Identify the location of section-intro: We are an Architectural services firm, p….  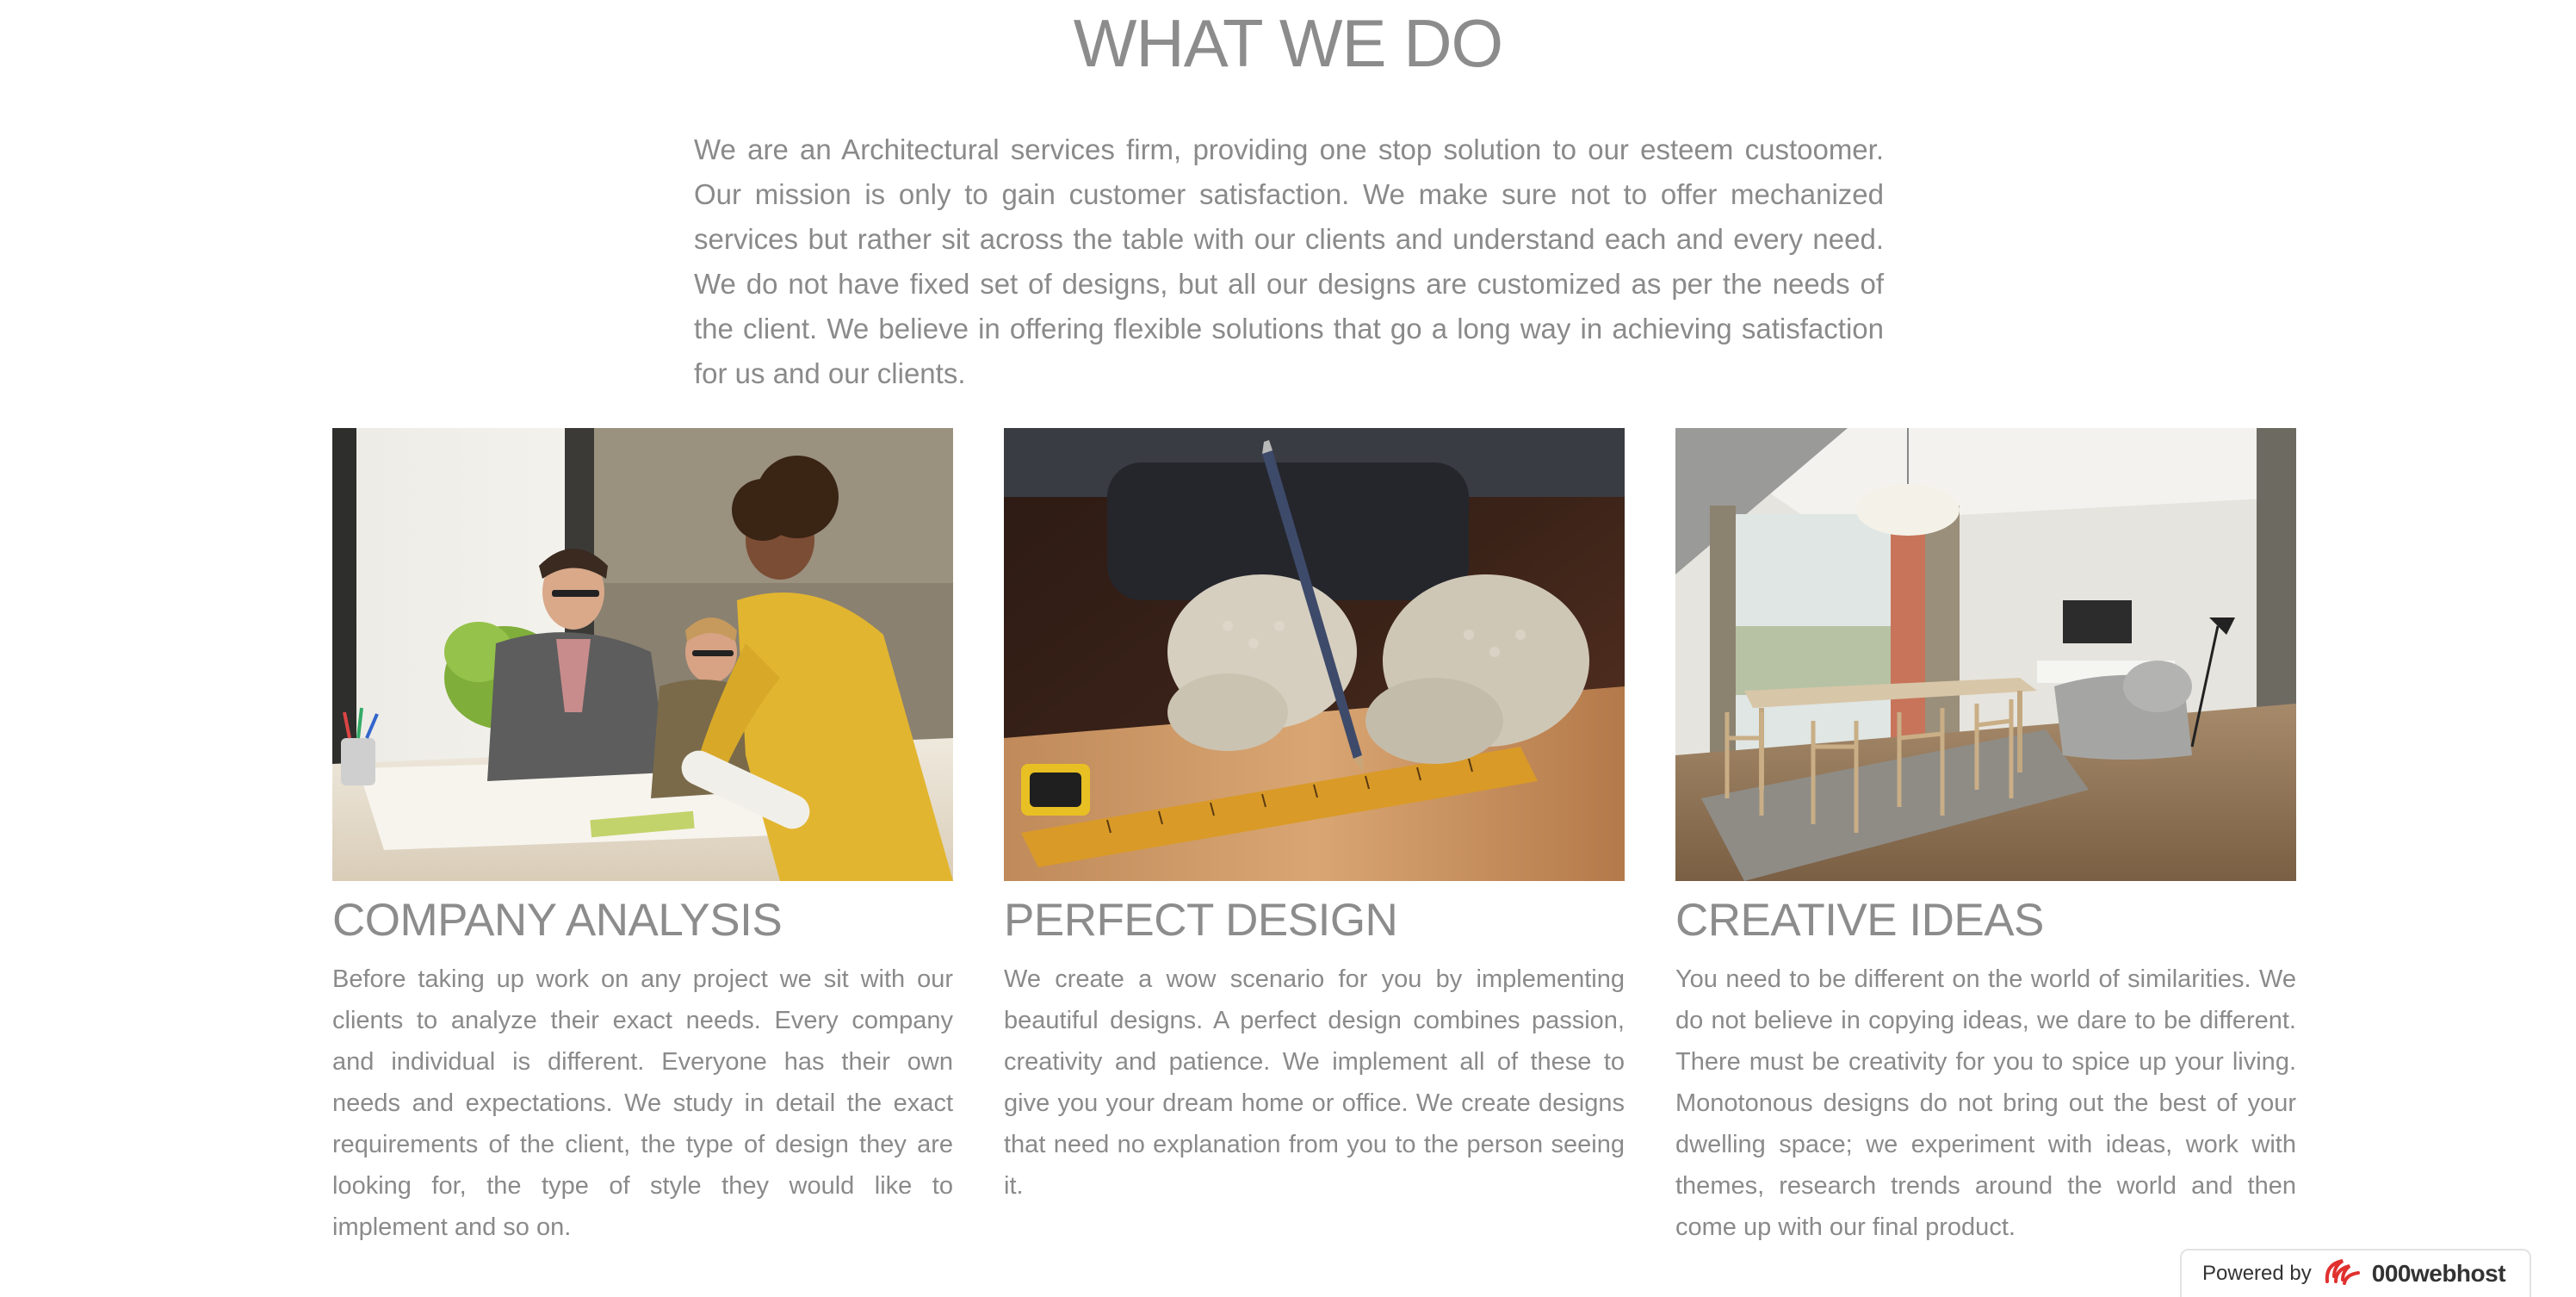
(1289, 261).